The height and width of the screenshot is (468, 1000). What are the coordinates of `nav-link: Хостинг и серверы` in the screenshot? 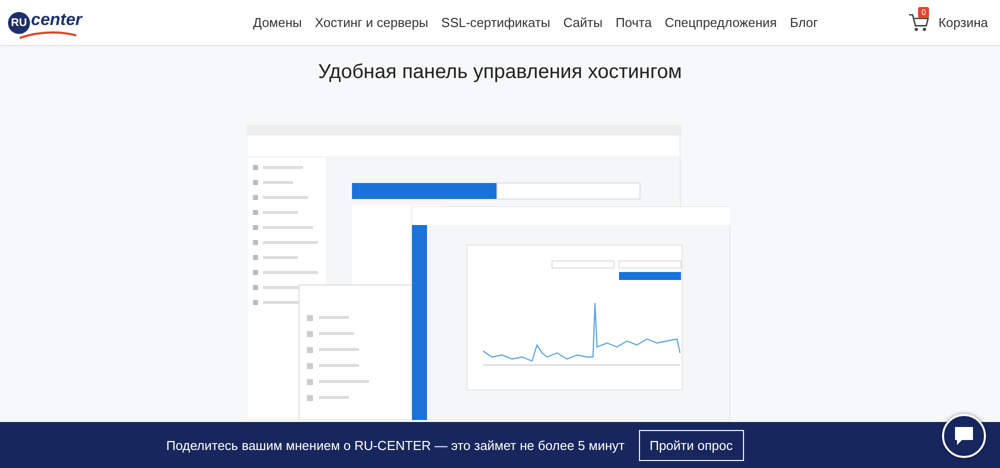 It's located at (371, 22).